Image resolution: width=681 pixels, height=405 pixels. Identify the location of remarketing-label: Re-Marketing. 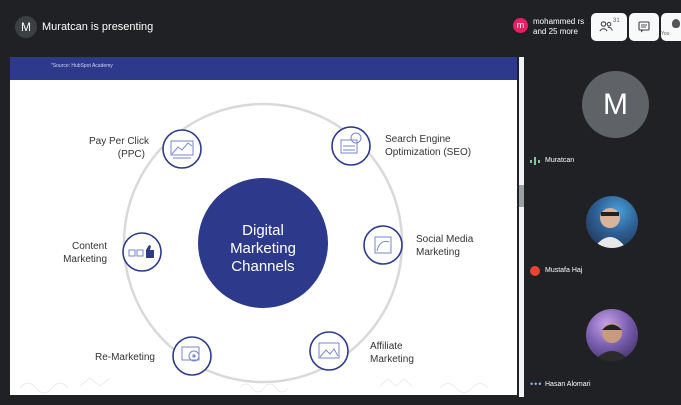
(125, 357).